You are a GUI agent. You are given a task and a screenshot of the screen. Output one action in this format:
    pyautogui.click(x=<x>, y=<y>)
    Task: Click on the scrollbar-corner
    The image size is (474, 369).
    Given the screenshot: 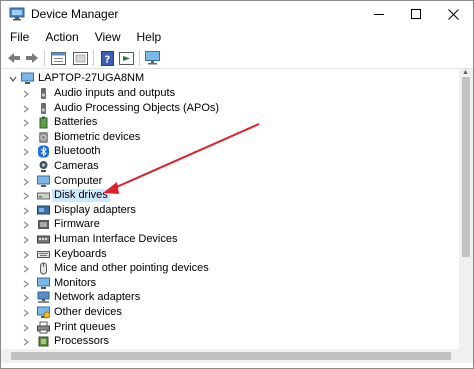 What is the action you would take?
    pyautogui.click(x=466, y=356)
    